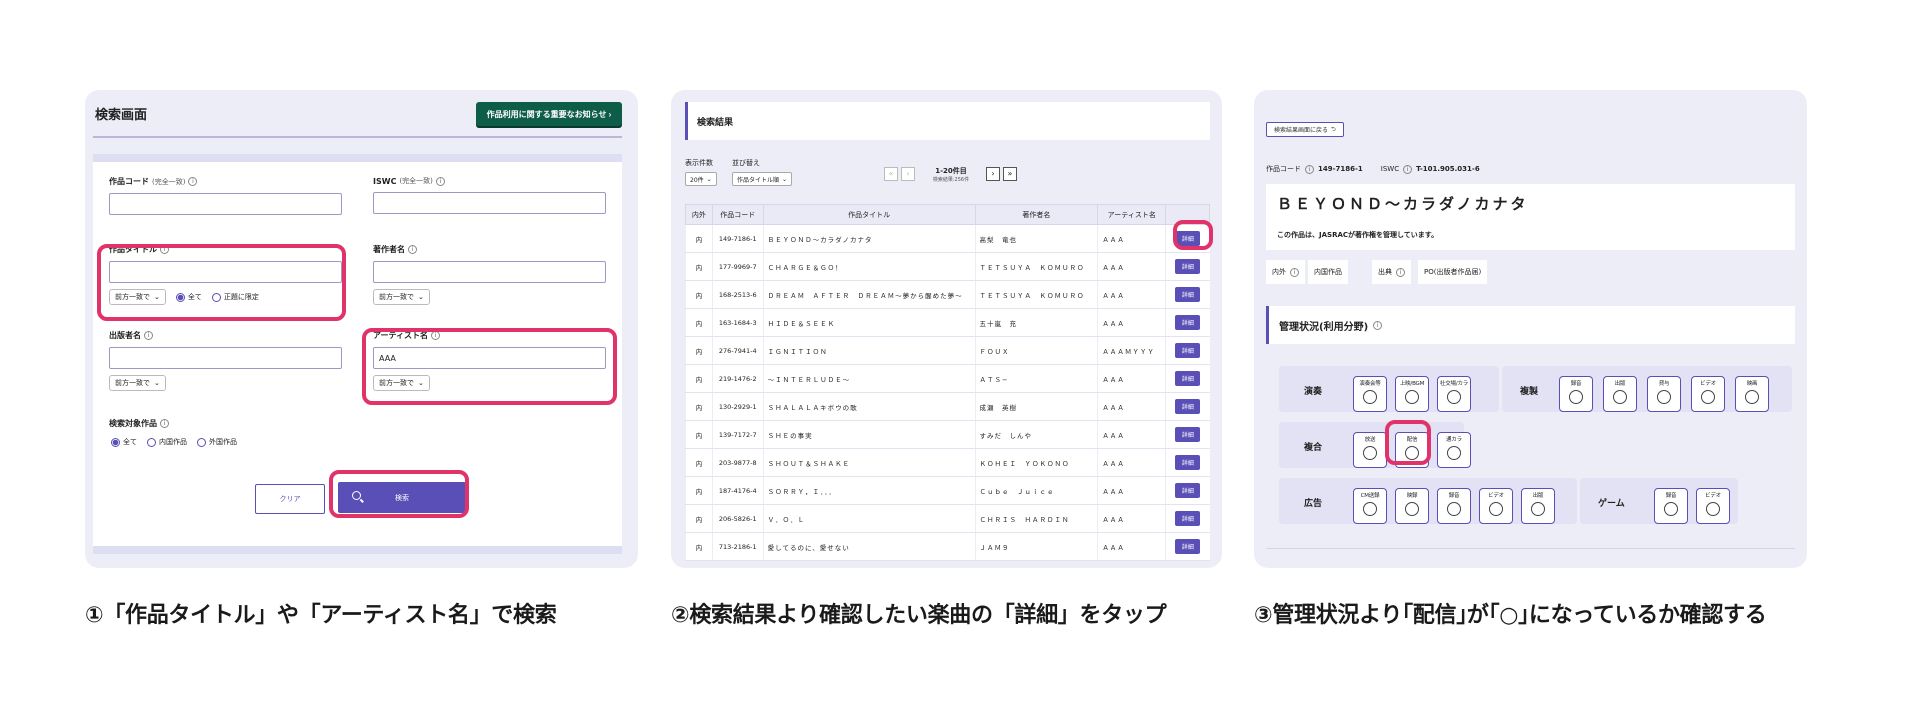  I want to click on title-input, so click(225, 272).